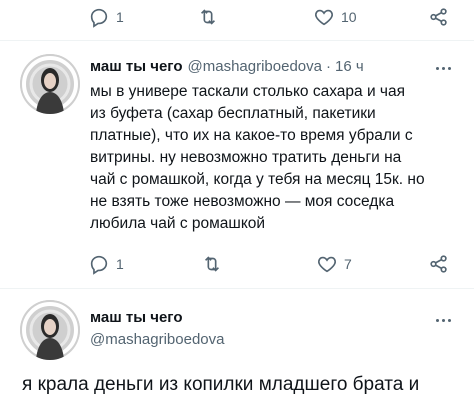  Describe the element at coordinates (237, 18) in the screenshot. I see `top-action-bar: 1 10` at that location.